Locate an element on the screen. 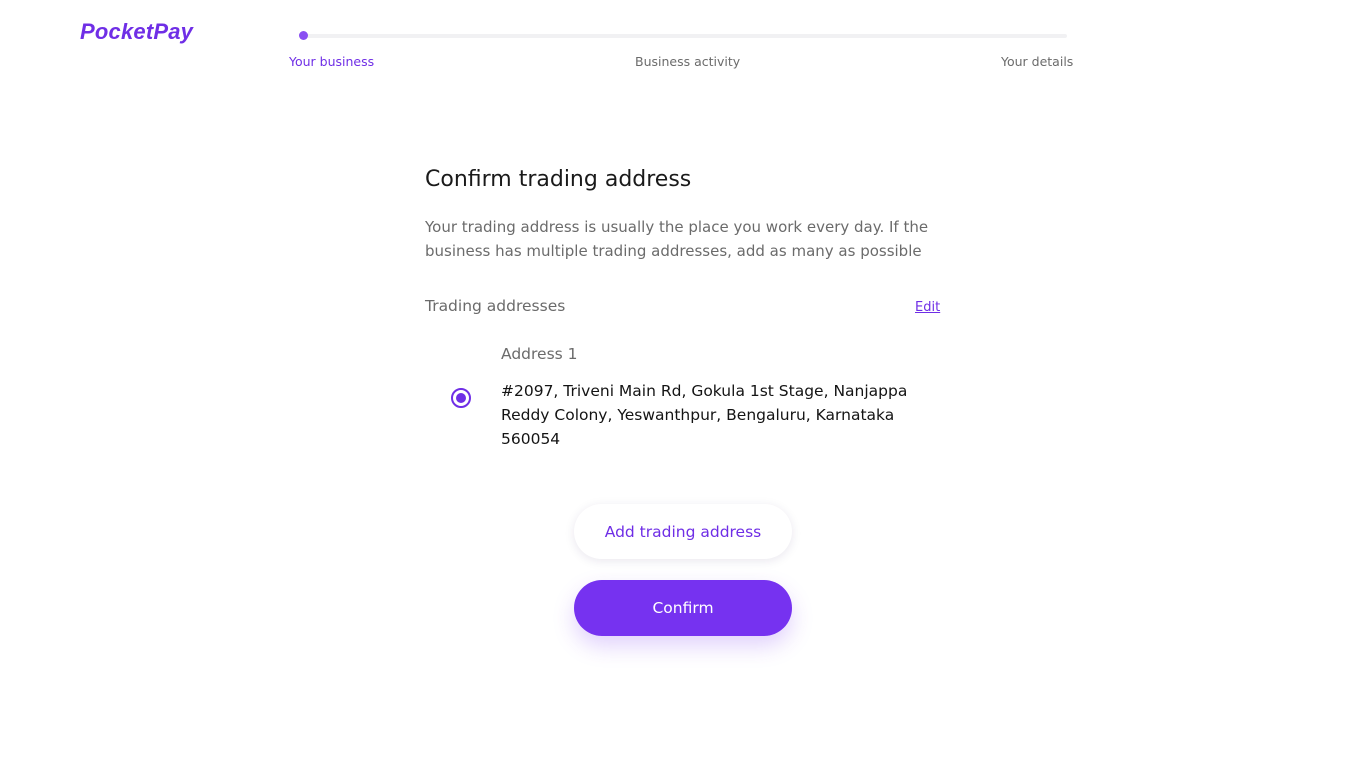 This screenshot has height=768, width=1366. progress-track is located at coordinates (684, 36).